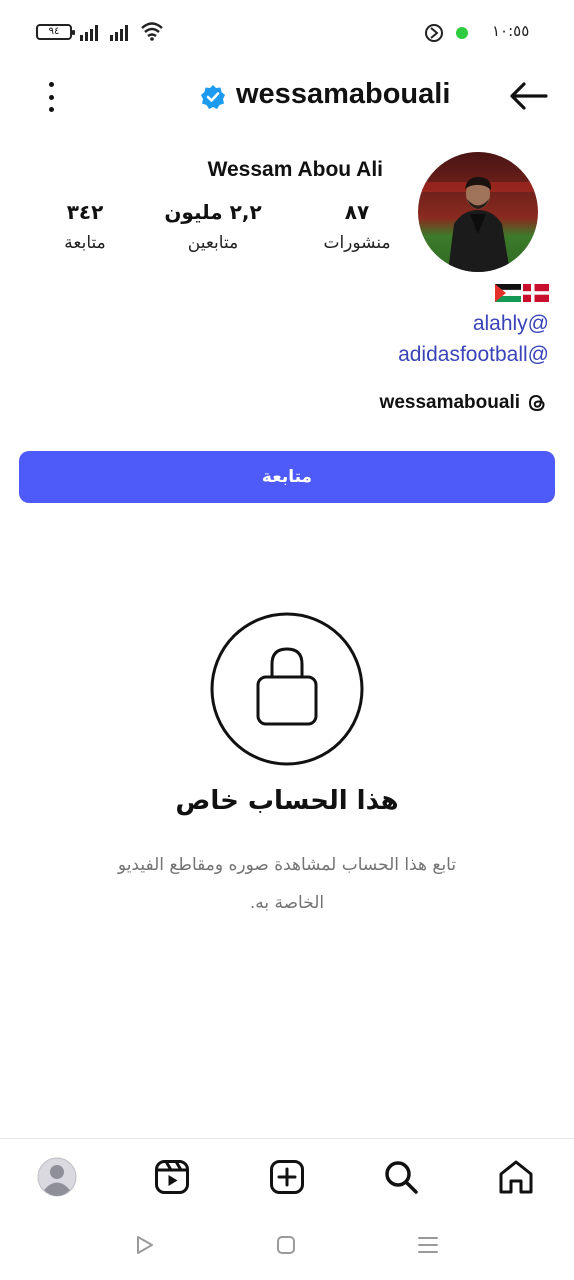 The height and width of the screenshot is (1280, 574). Describe the element at coordinates (473, 323) in the screenshot. I see `bio-link-alahly: alahly@` at that location.